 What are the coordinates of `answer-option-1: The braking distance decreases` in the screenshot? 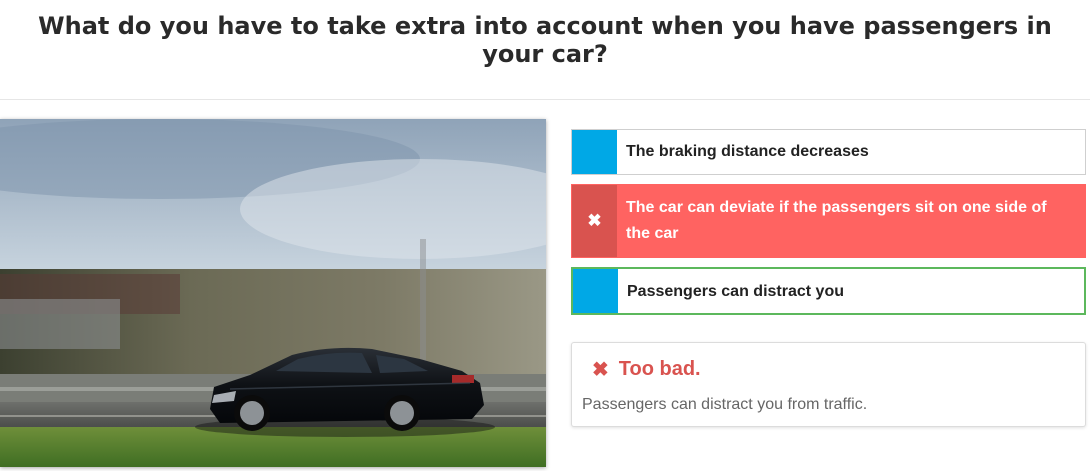 It's located at (828, 152).